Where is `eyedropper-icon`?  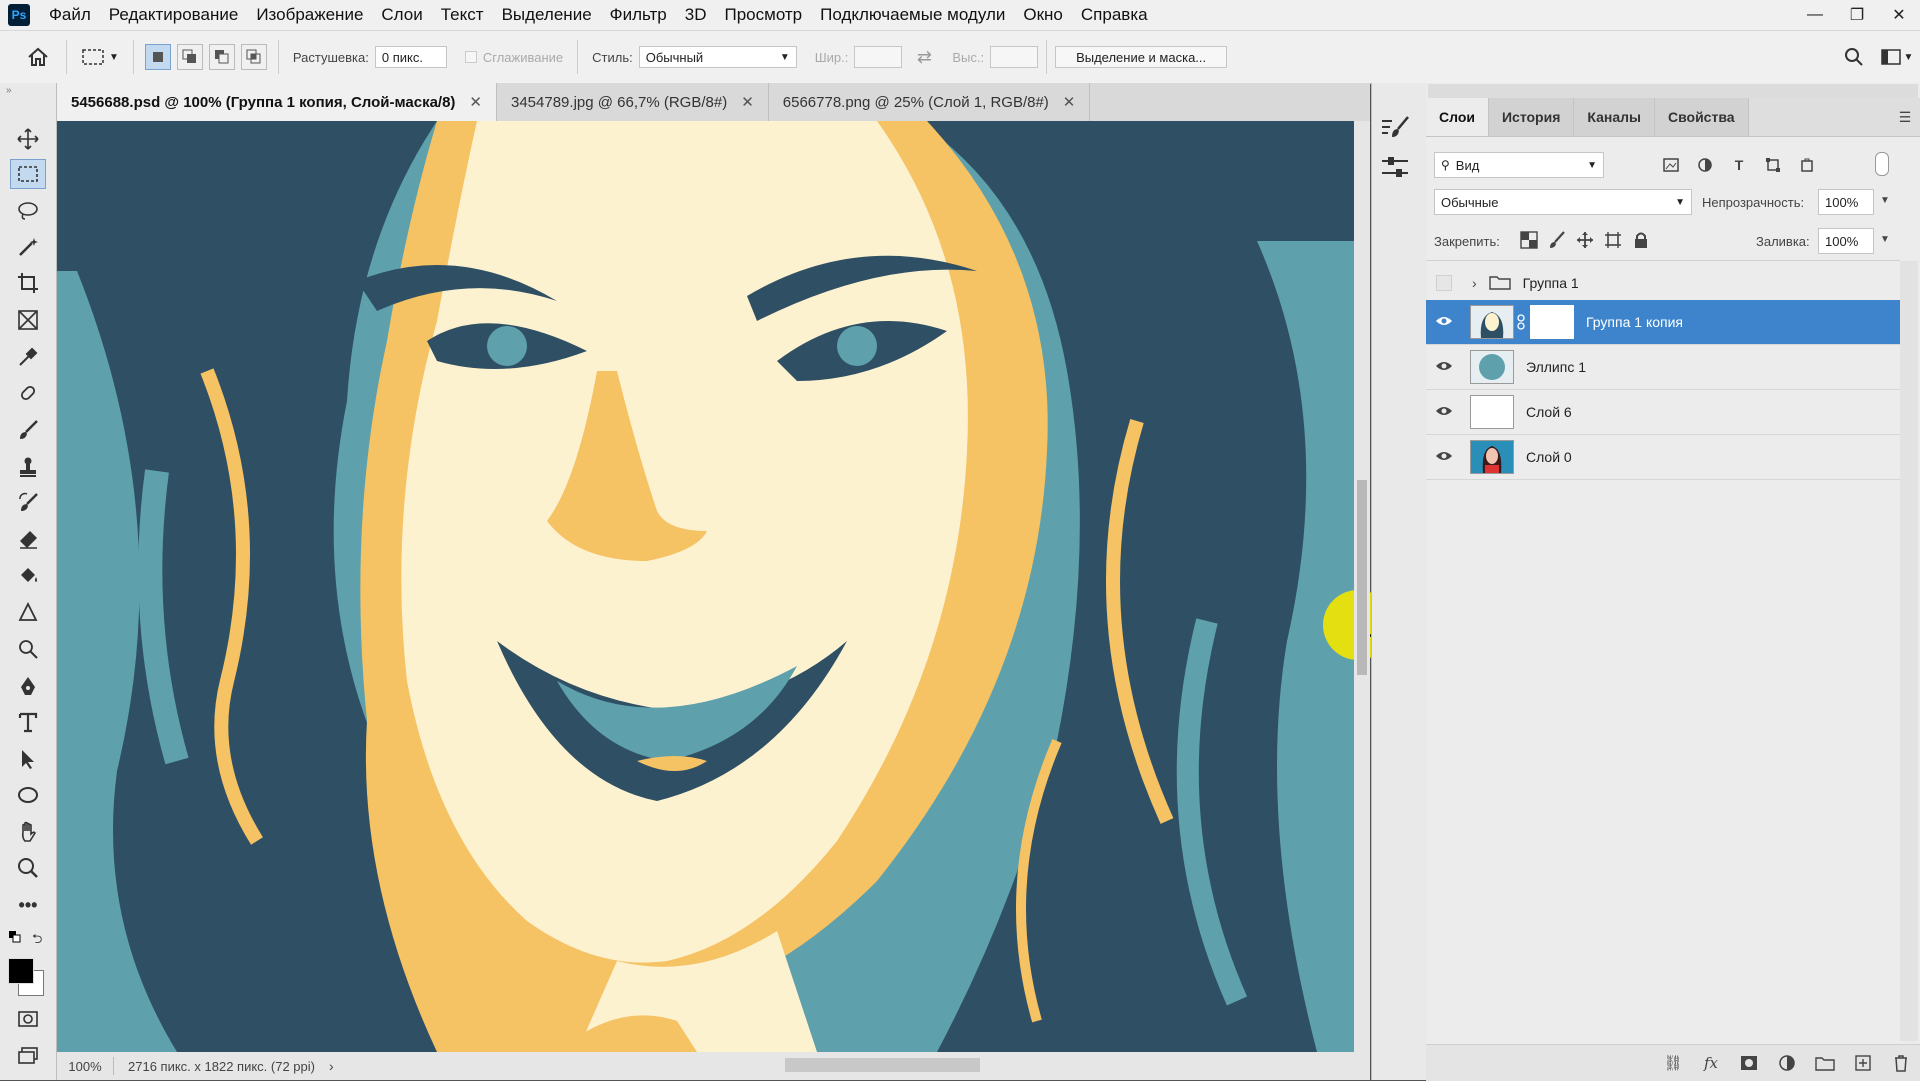 eyedropper-icon is located at coordinates (28, 357).